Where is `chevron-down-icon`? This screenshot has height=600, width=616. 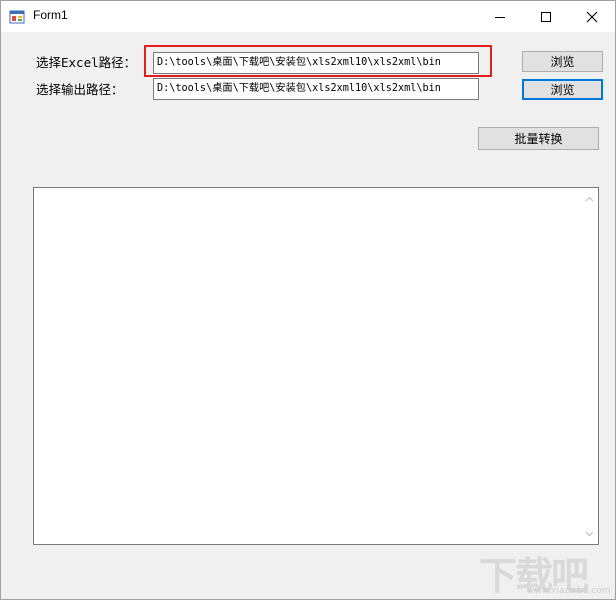
chevron-down-icon is located at coordinates (589, 533).